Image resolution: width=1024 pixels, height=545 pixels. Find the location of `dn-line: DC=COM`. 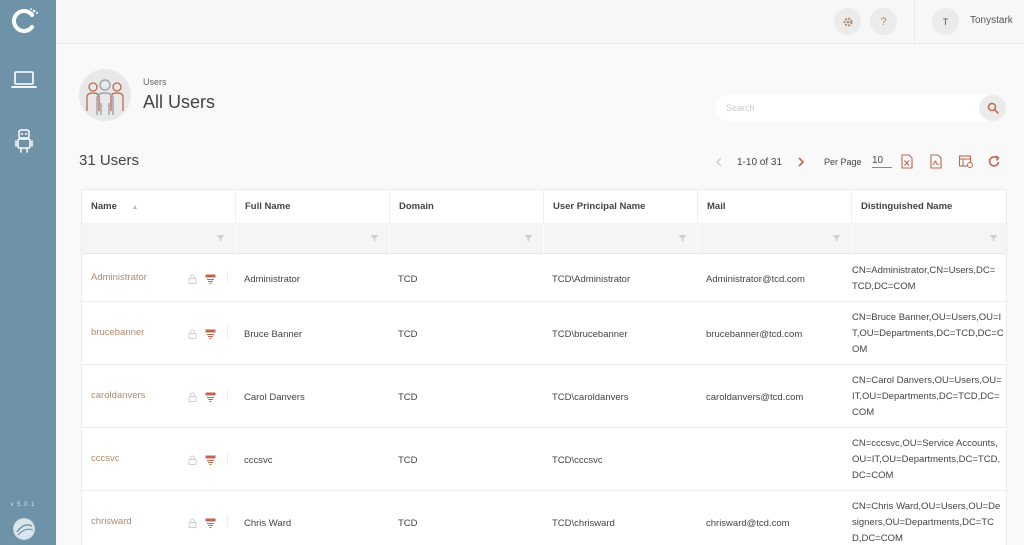

dn-line: DC=COM is located at coordinates (873, 475).